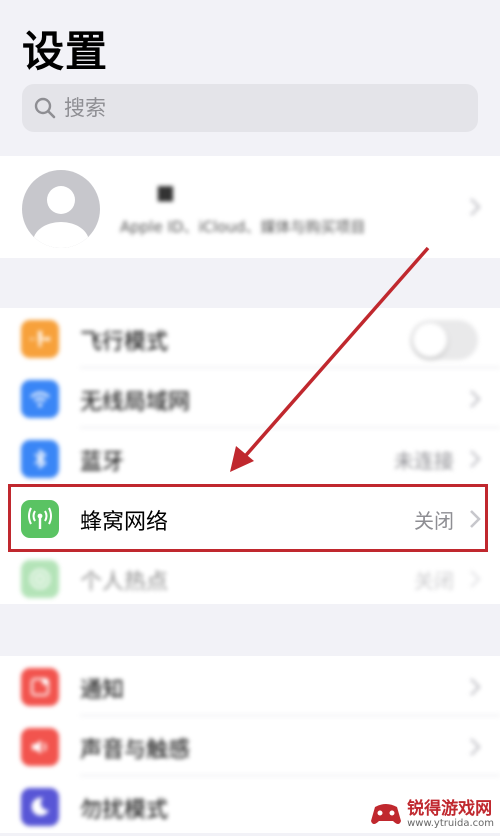  Describe the element at coordinates (250, 207) in the screenshot. I see `apple-id-row: ■ Apple ID、iCloud、媒体与购买项目` at that location.